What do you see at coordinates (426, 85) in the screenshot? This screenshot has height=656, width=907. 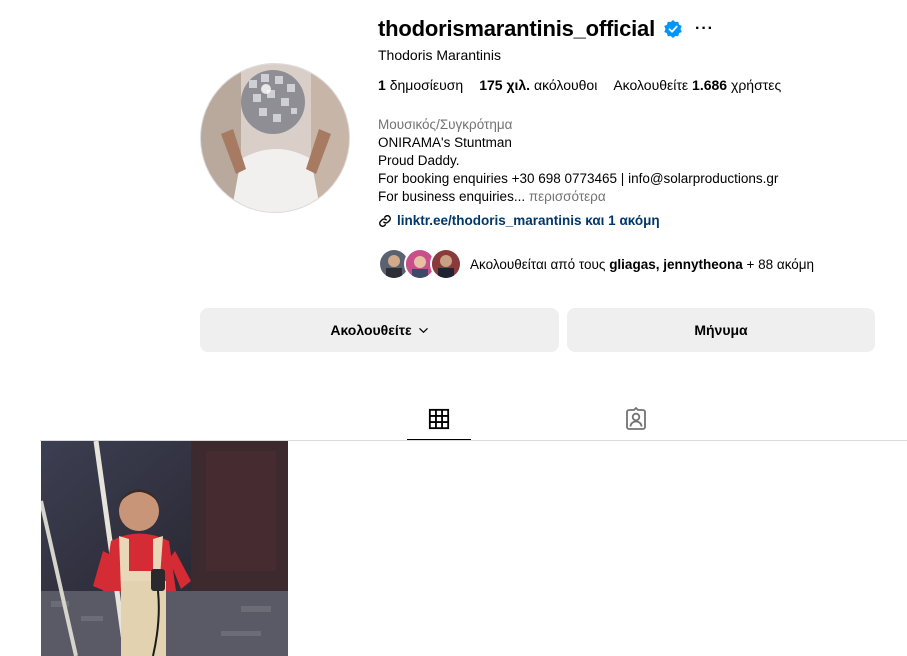 I see `posts-label: δημοσίευση` at bounding box center [426, 85].